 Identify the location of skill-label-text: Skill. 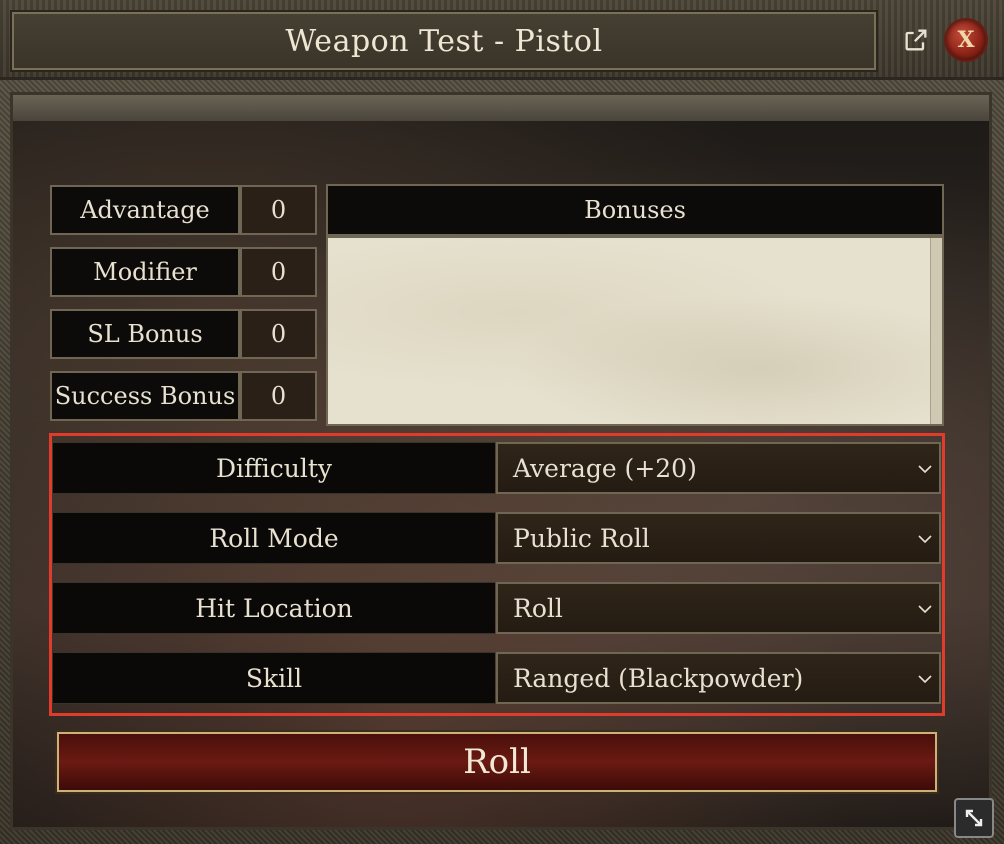
(274, 678).